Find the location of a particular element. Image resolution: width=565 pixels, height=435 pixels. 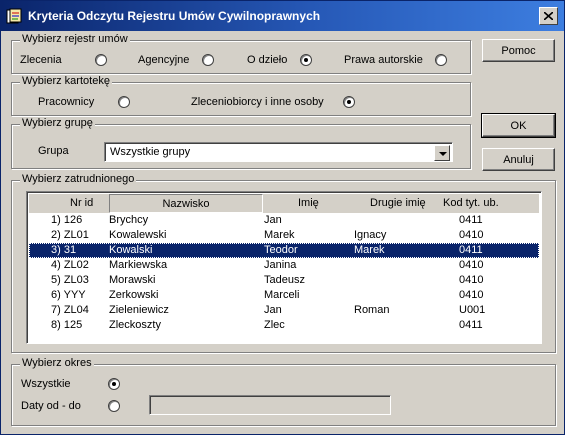

cell-nr-id: 6) YYY is located at coordinates (68, 295).